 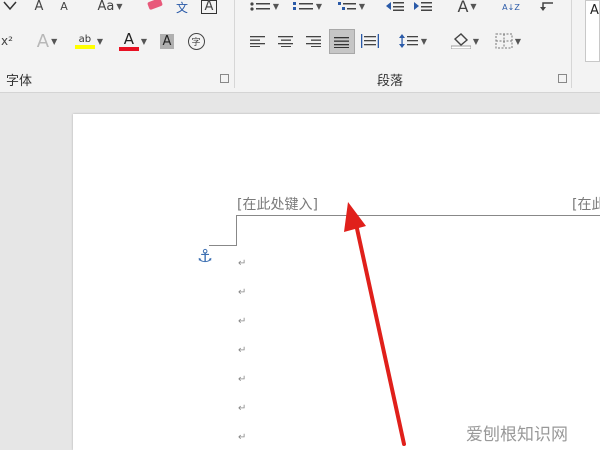 I want to click on watermark-text: 爱刨根知识网, so click(x=517, y=435).